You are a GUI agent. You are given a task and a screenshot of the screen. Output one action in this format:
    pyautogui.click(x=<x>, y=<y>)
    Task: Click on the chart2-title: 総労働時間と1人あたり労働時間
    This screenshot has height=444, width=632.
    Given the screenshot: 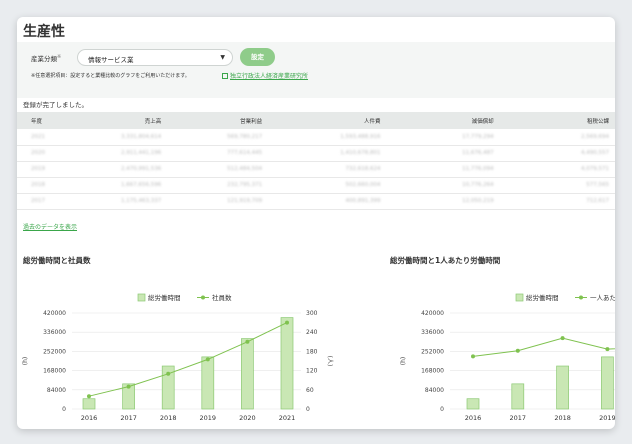 What is the action you would take?
    pyautogui.click(x=445, y=260)
    